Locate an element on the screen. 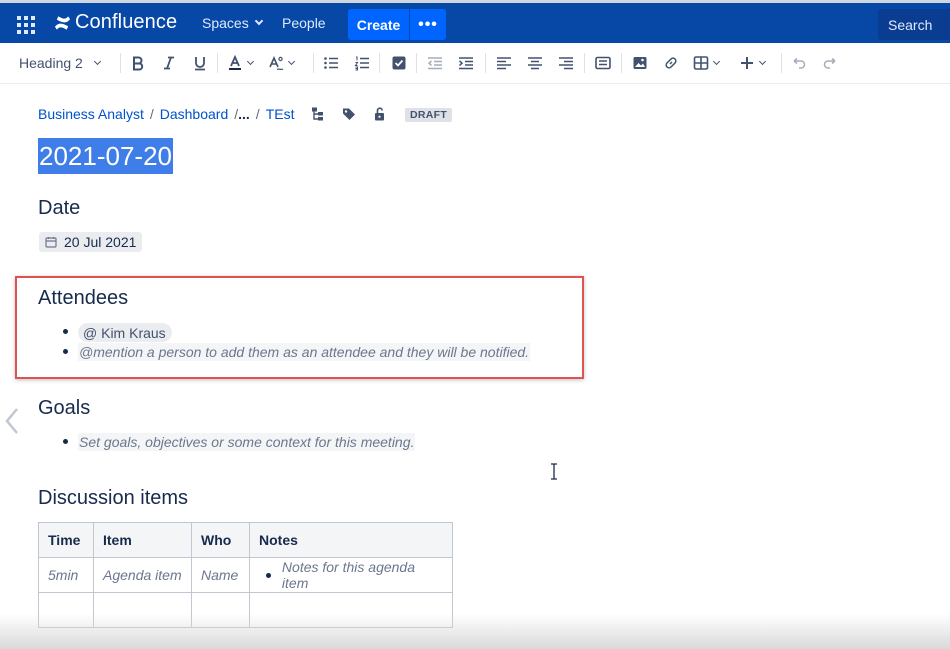  status-badge: DRAFT is located at coordinates (429, 115).